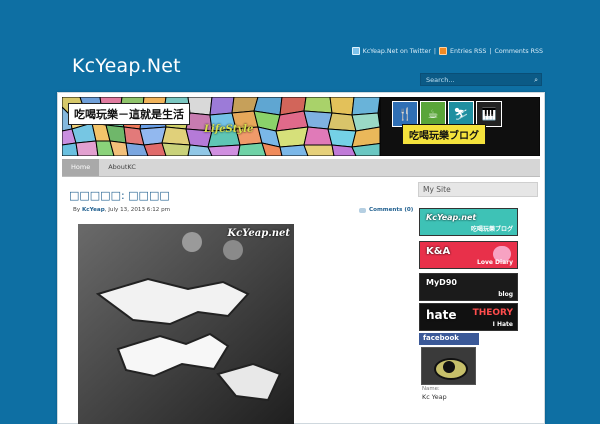  I want to click on sidebar-banner-kcyeap: KcYeap.net 吃喝玩樂ブログ, so click(468, 222).